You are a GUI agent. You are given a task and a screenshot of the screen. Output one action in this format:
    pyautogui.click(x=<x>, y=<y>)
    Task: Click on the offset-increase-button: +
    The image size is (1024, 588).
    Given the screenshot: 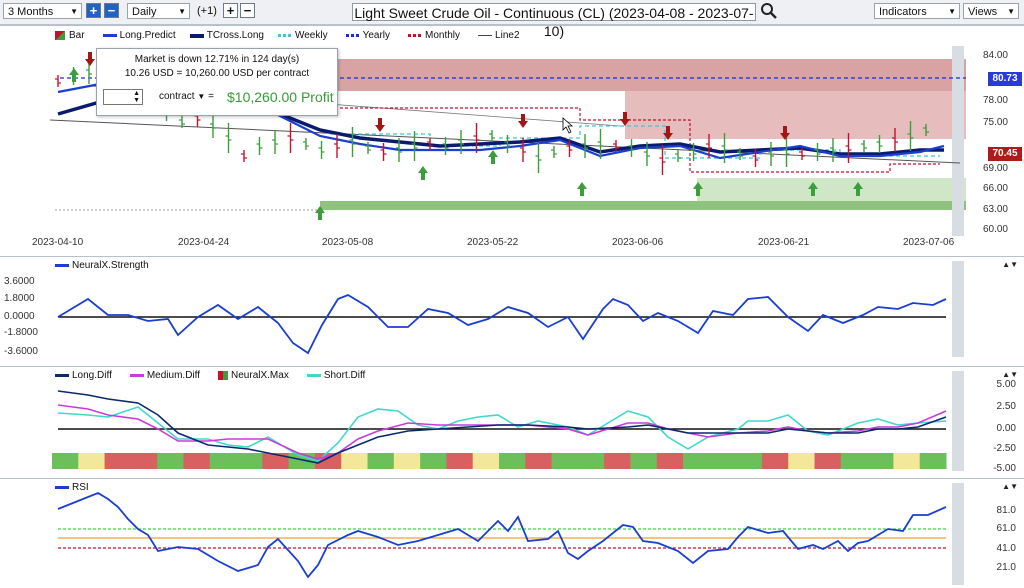 What is the action you would take?
    pyautogui.click(x=230, y=10)
    